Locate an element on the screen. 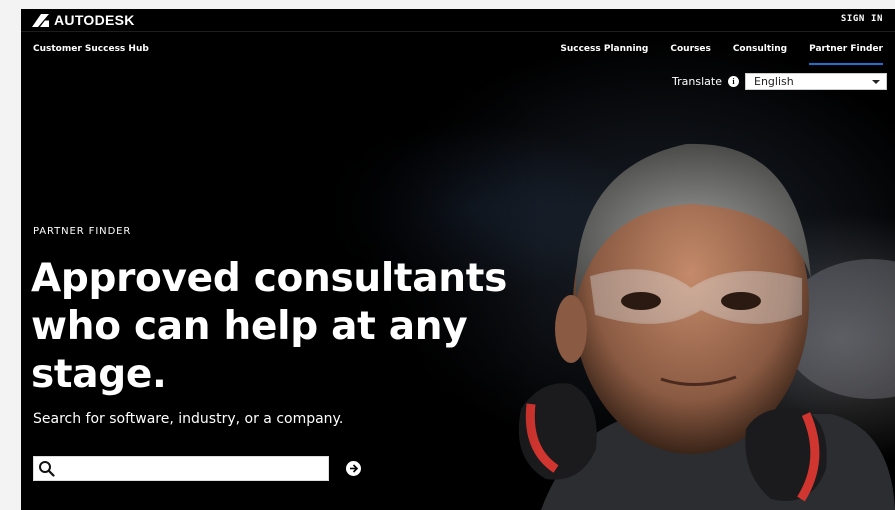 The width and height of the screenshot is (895, 510). search-input is located at coordinates (192, 468).